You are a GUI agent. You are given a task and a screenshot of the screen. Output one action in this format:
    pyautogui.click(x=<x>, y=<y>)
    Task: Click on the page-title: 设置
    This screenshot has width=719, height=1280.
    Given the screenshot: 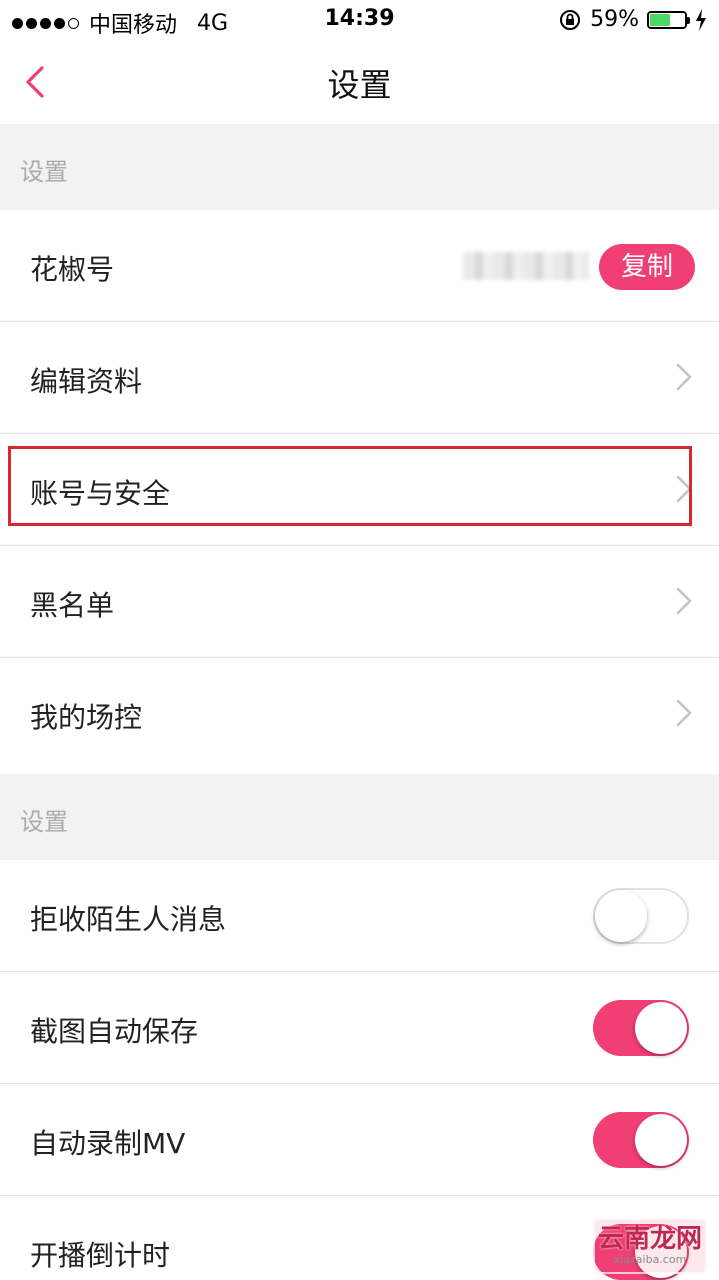 What is the action you would take?
    pyautogui.click(x=359, y=85)
    